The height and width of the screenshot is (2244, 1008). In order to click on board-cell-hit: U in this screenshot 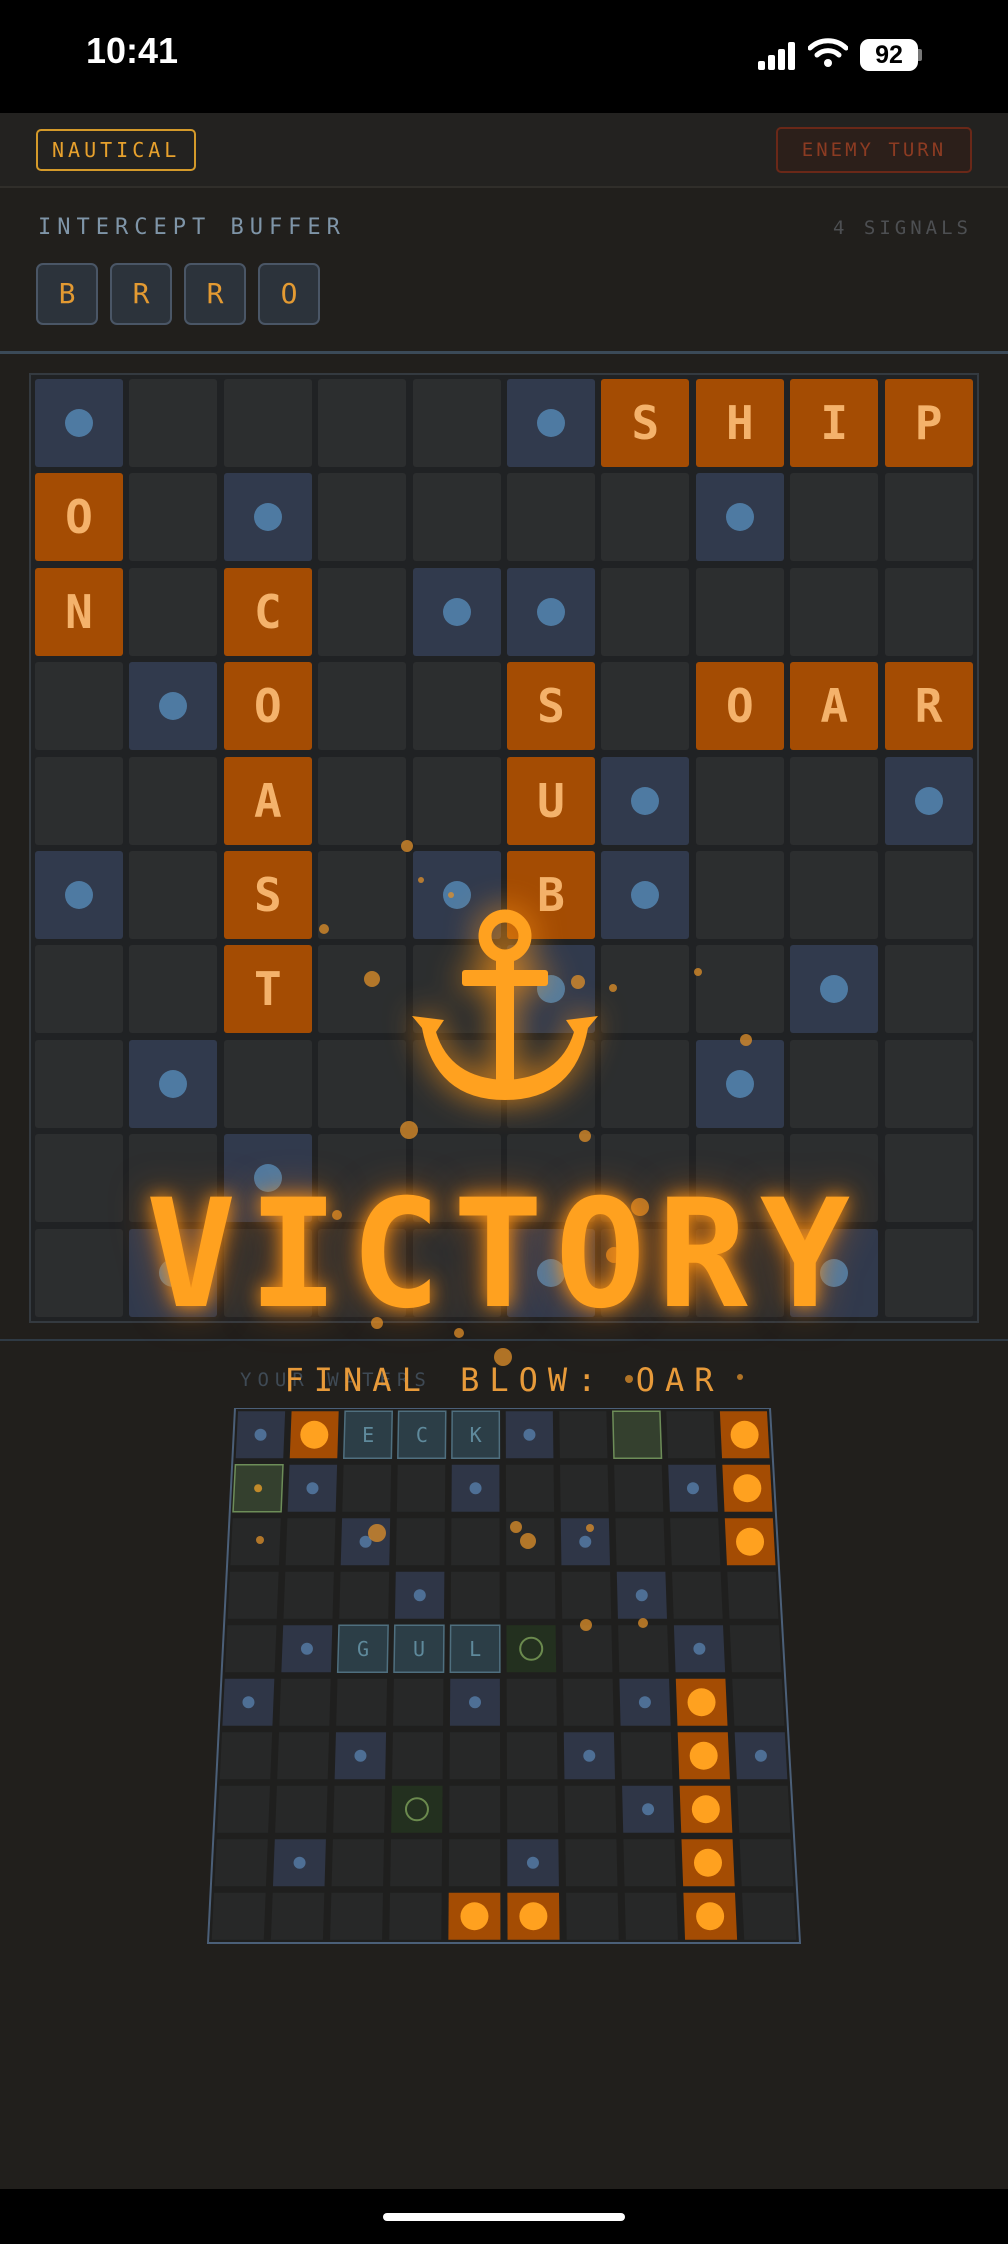, I will do `click(551, 800)`.